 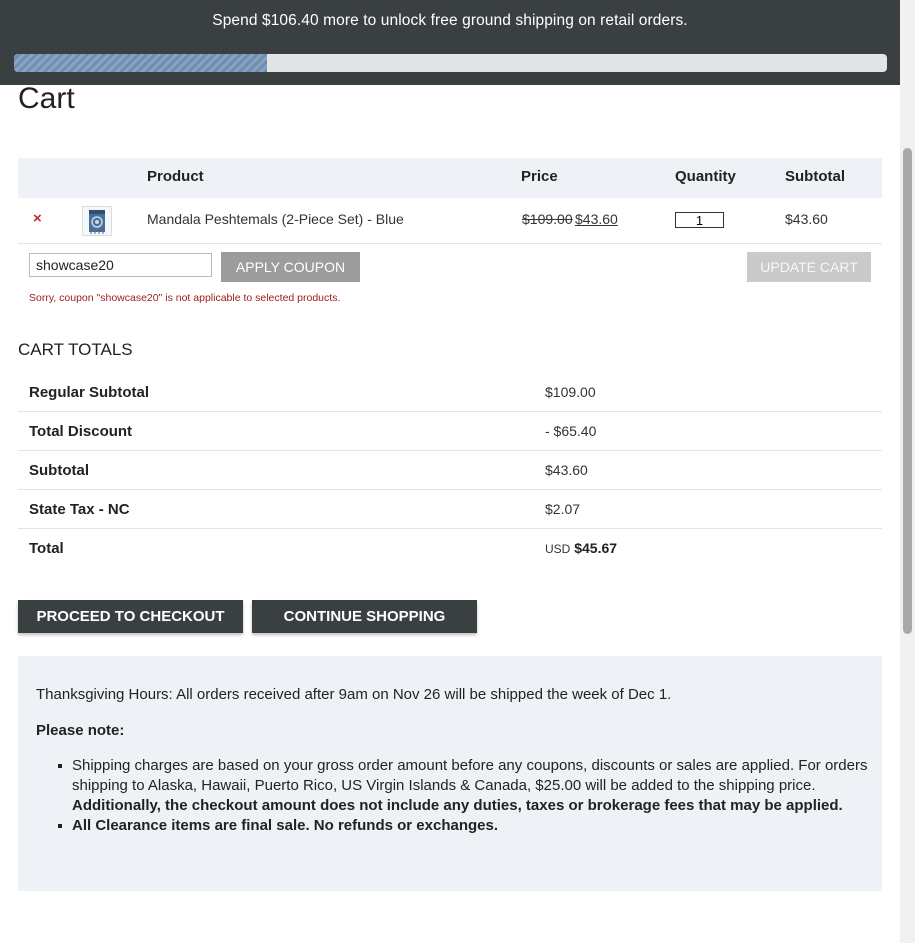 What do you see at coordinates (547, 219) in the screenshot?
I see `original-price: $109.00` at bounding box center [547, 219].